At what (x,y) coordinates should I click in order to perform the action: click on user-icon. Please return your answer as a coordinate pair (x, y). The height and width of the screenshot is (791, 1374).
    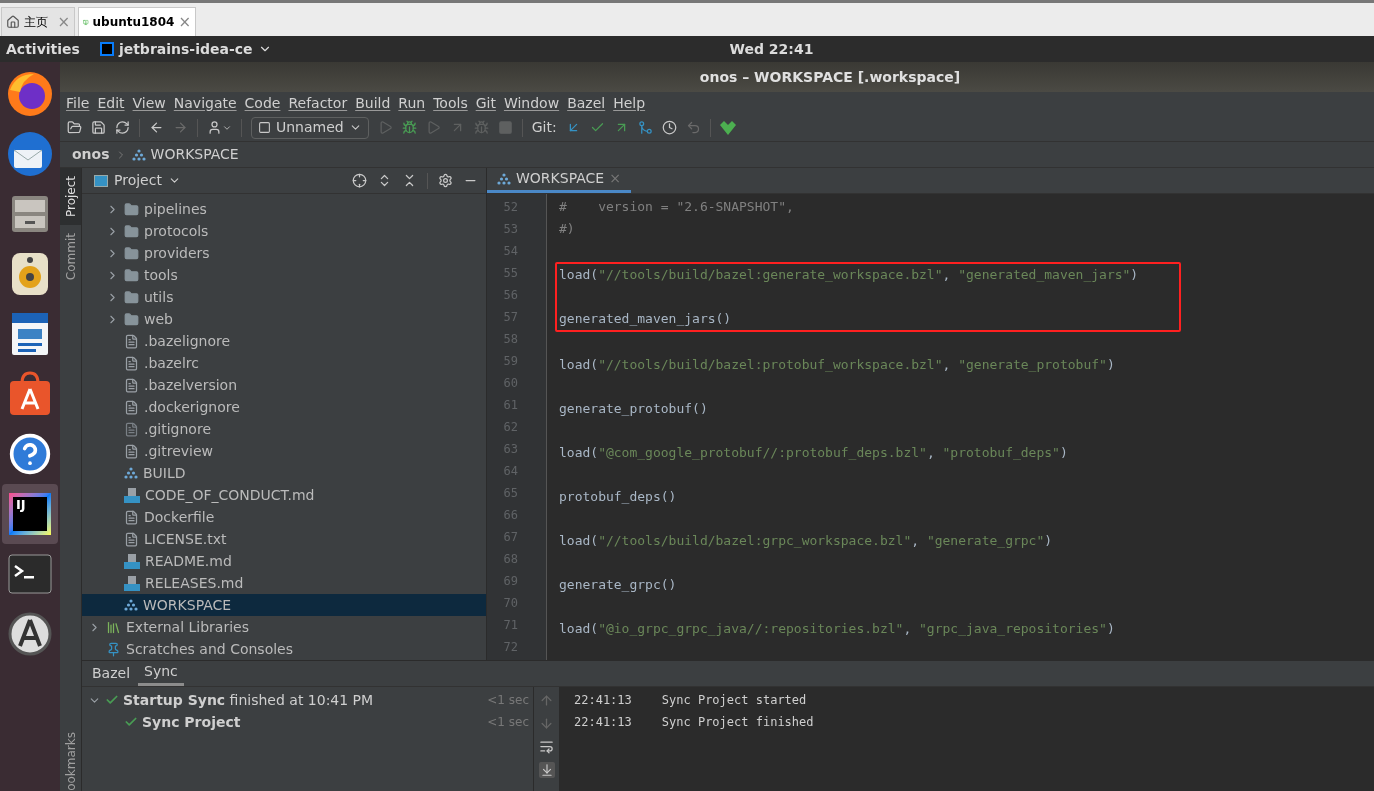
    Looking at the image, I should click on (219, 127).